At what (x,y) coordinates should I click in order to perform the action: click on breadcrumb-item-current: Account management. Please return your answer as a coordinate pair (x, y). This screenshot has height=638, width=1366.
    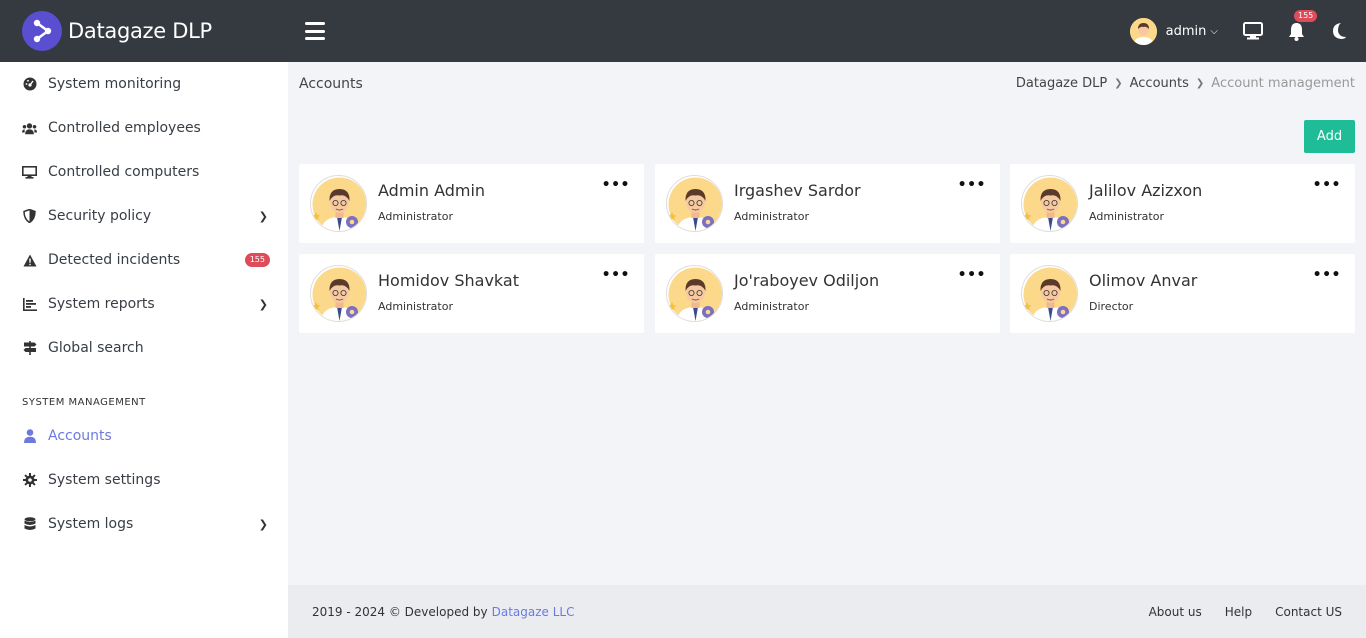
    Looking at the image, I should click on (1283, 83).